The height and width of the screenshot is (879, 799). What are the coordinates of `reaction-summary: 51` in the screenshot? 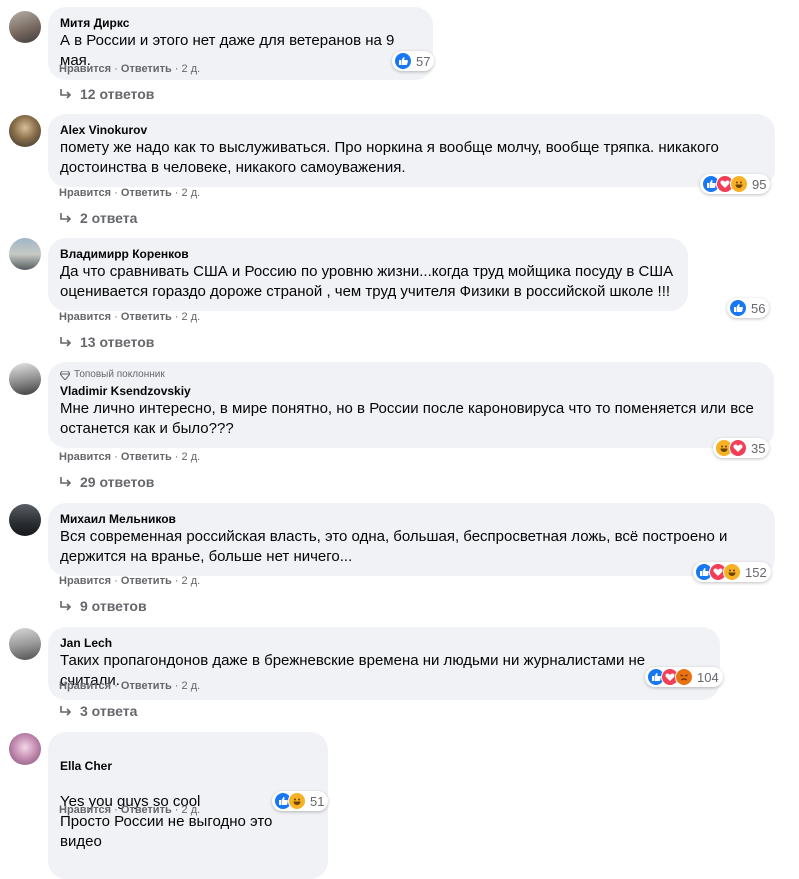 It's located at (300, 801).